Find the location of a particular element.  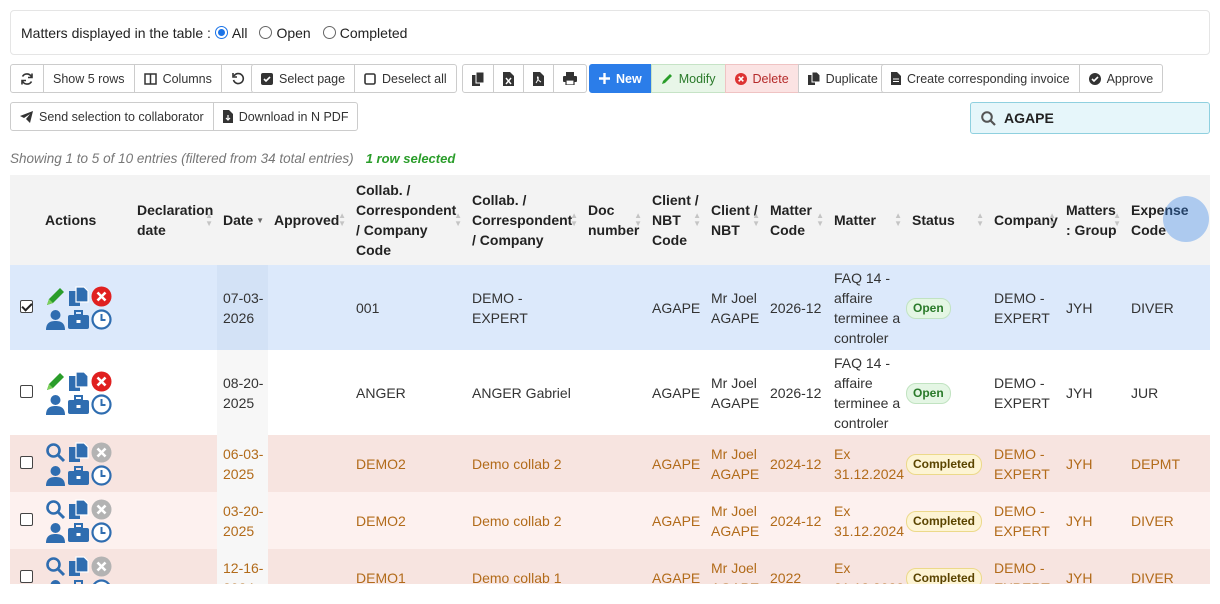

scroll-indicator is located at coordinates (1186, 219).